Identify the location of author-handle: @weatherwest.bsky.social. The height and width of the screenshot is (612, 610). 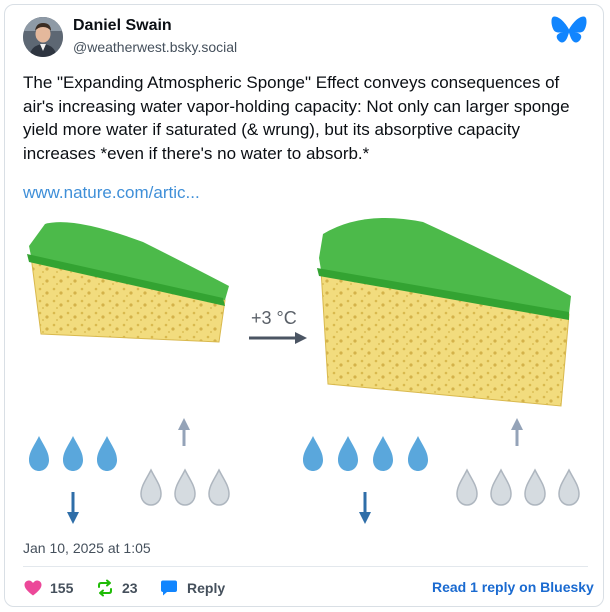
(155, 47).